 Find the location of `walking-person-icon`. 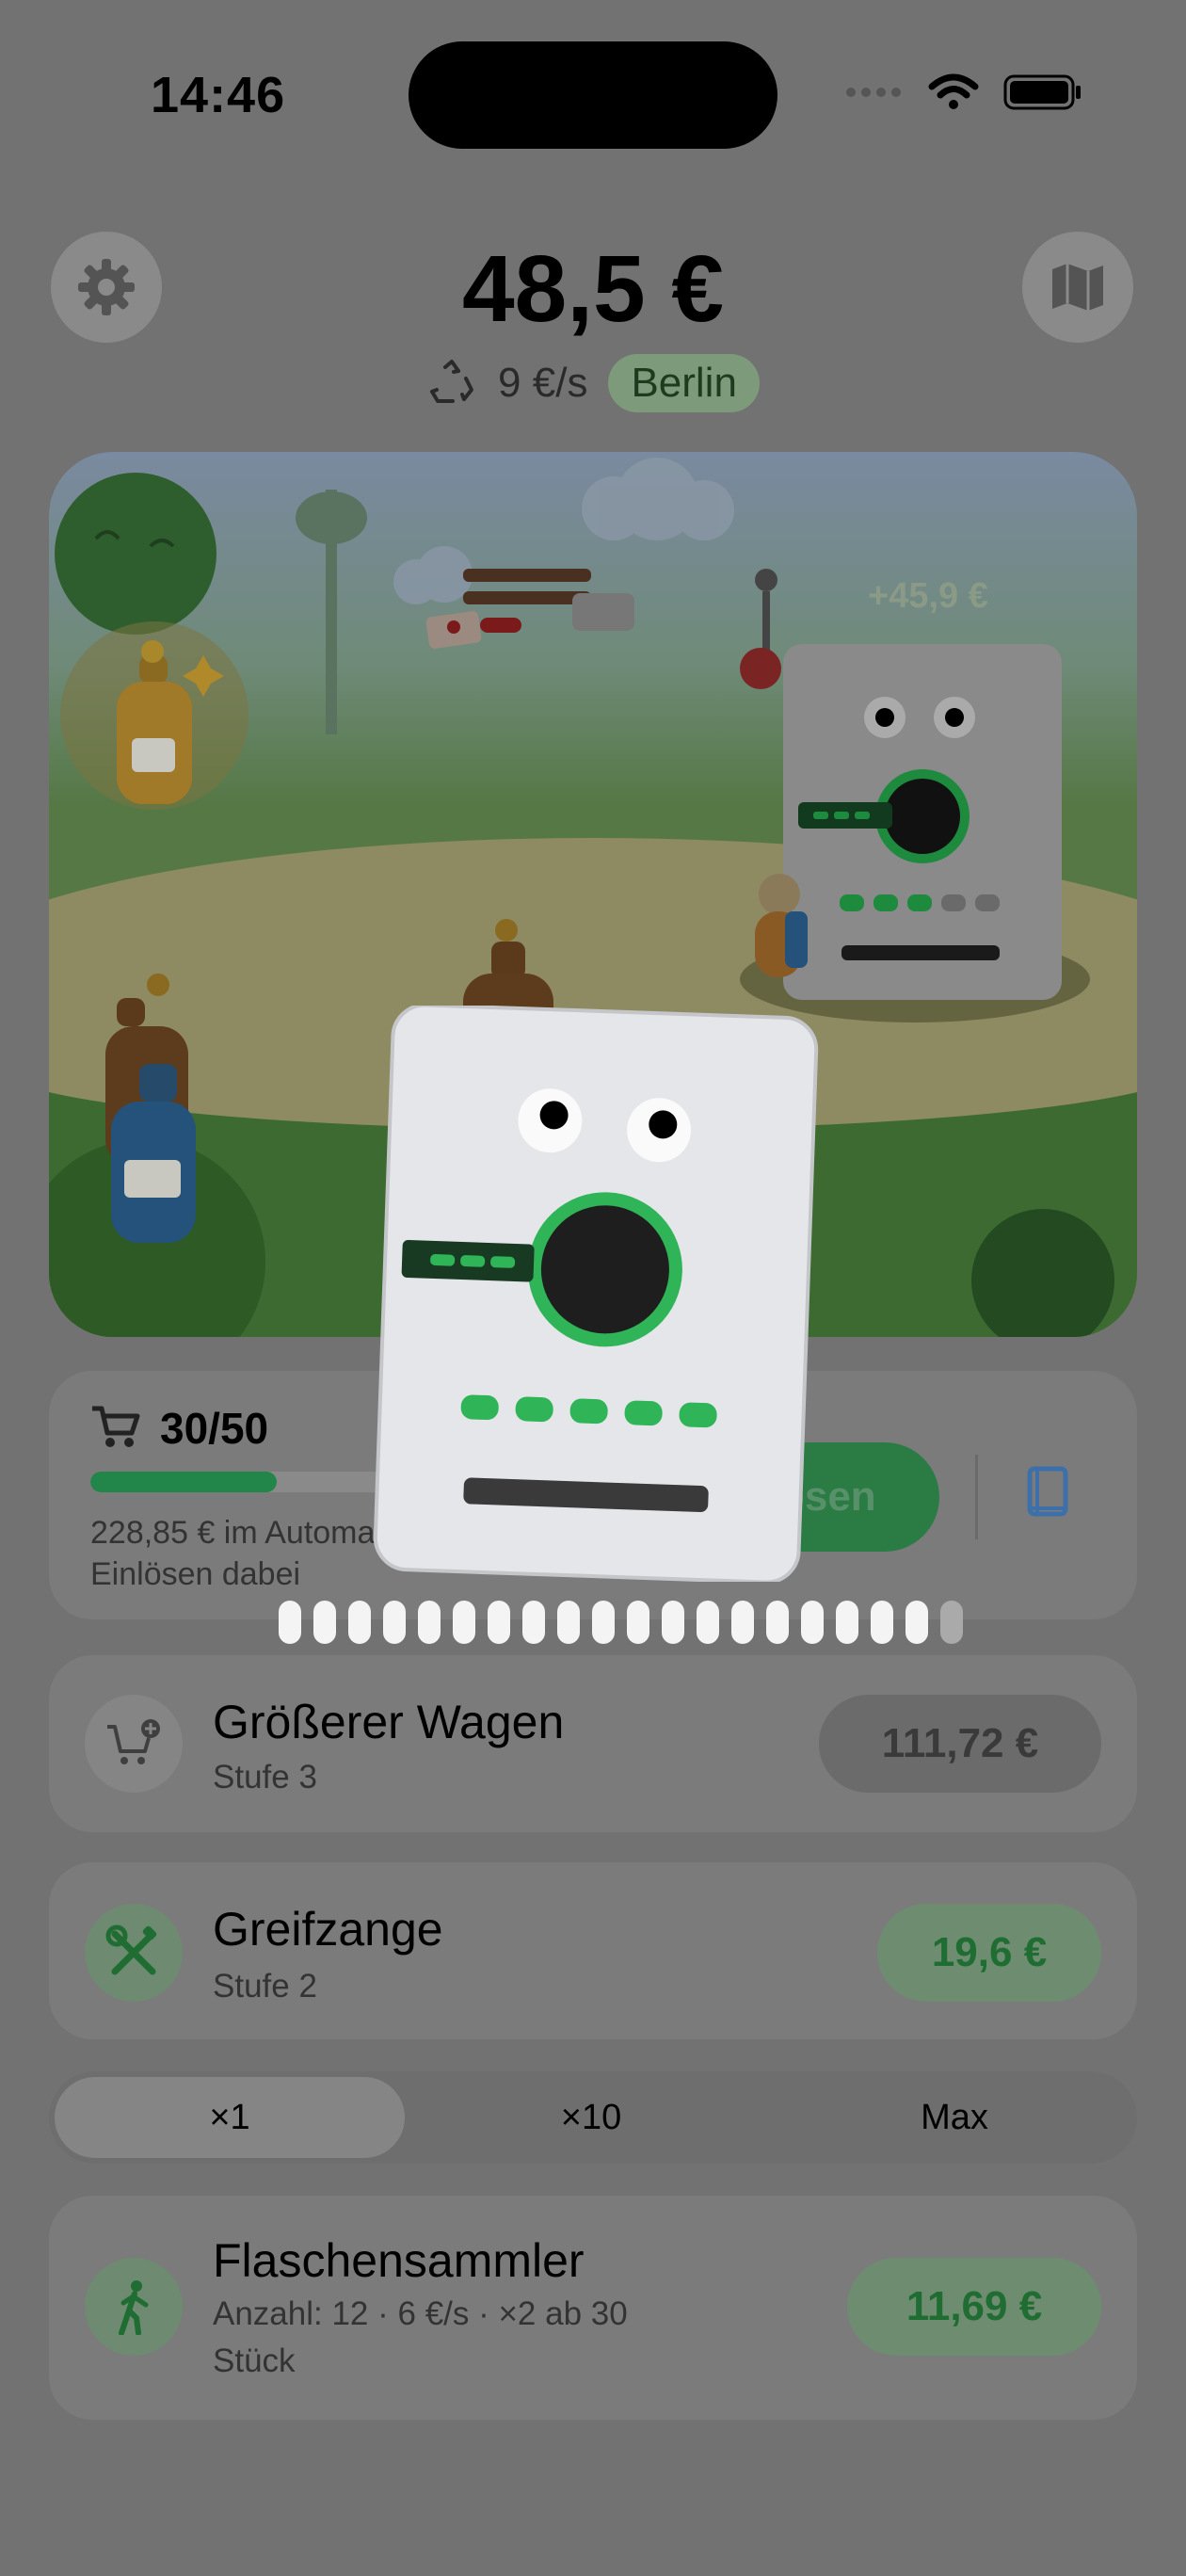

walking-person-icon is located at coordinates (134, 2307).